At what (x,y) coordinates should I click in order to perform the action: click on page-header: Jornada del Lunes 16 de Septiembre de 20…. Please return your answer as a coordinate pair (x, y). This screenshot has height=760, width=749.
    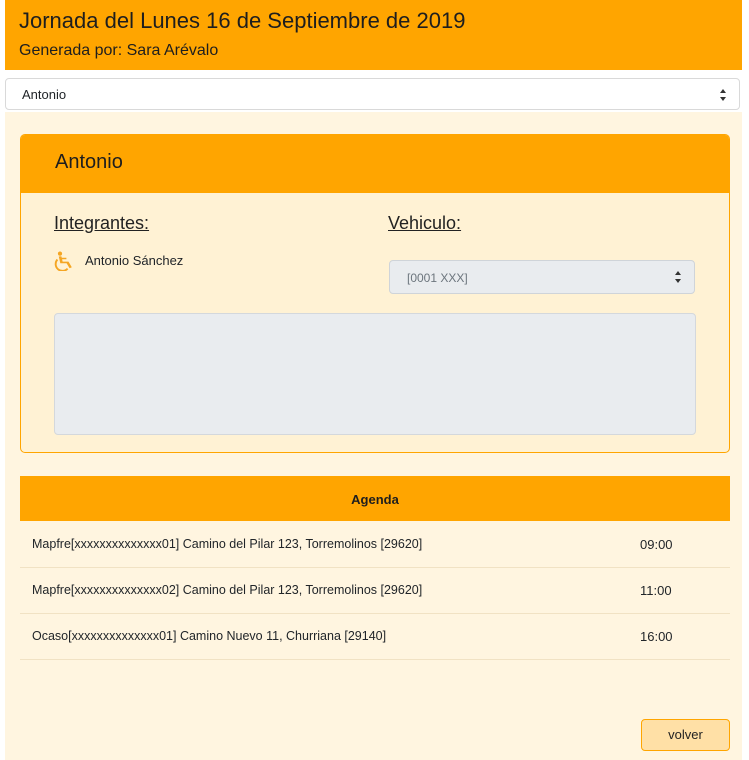
    Looking at the image, I should click on (373, 35).